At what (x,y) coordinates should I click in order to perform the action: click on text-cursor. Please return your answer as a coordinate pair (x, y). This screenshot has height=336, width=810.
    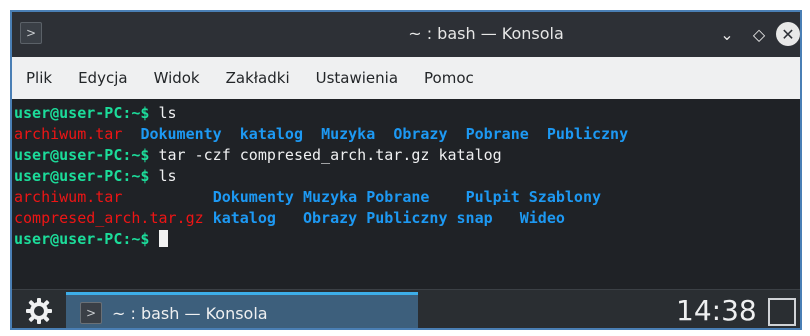
    Looking at the image, I should click on (163, 238).